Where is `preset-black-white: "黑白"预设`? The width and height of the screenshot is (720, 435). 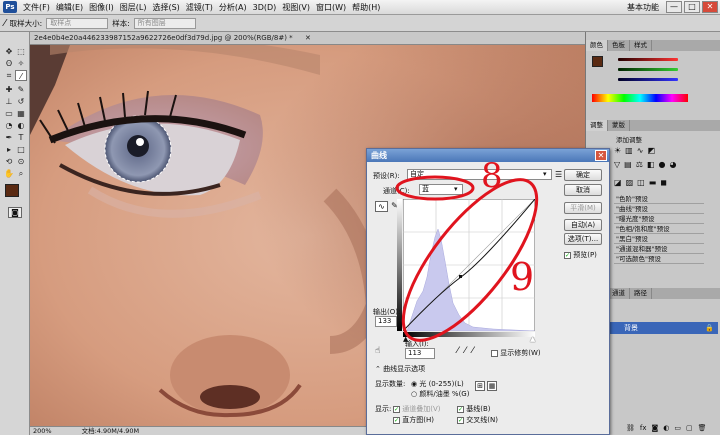 preset-black-white: "黑白"预设 is located at coordinates (659, 239).